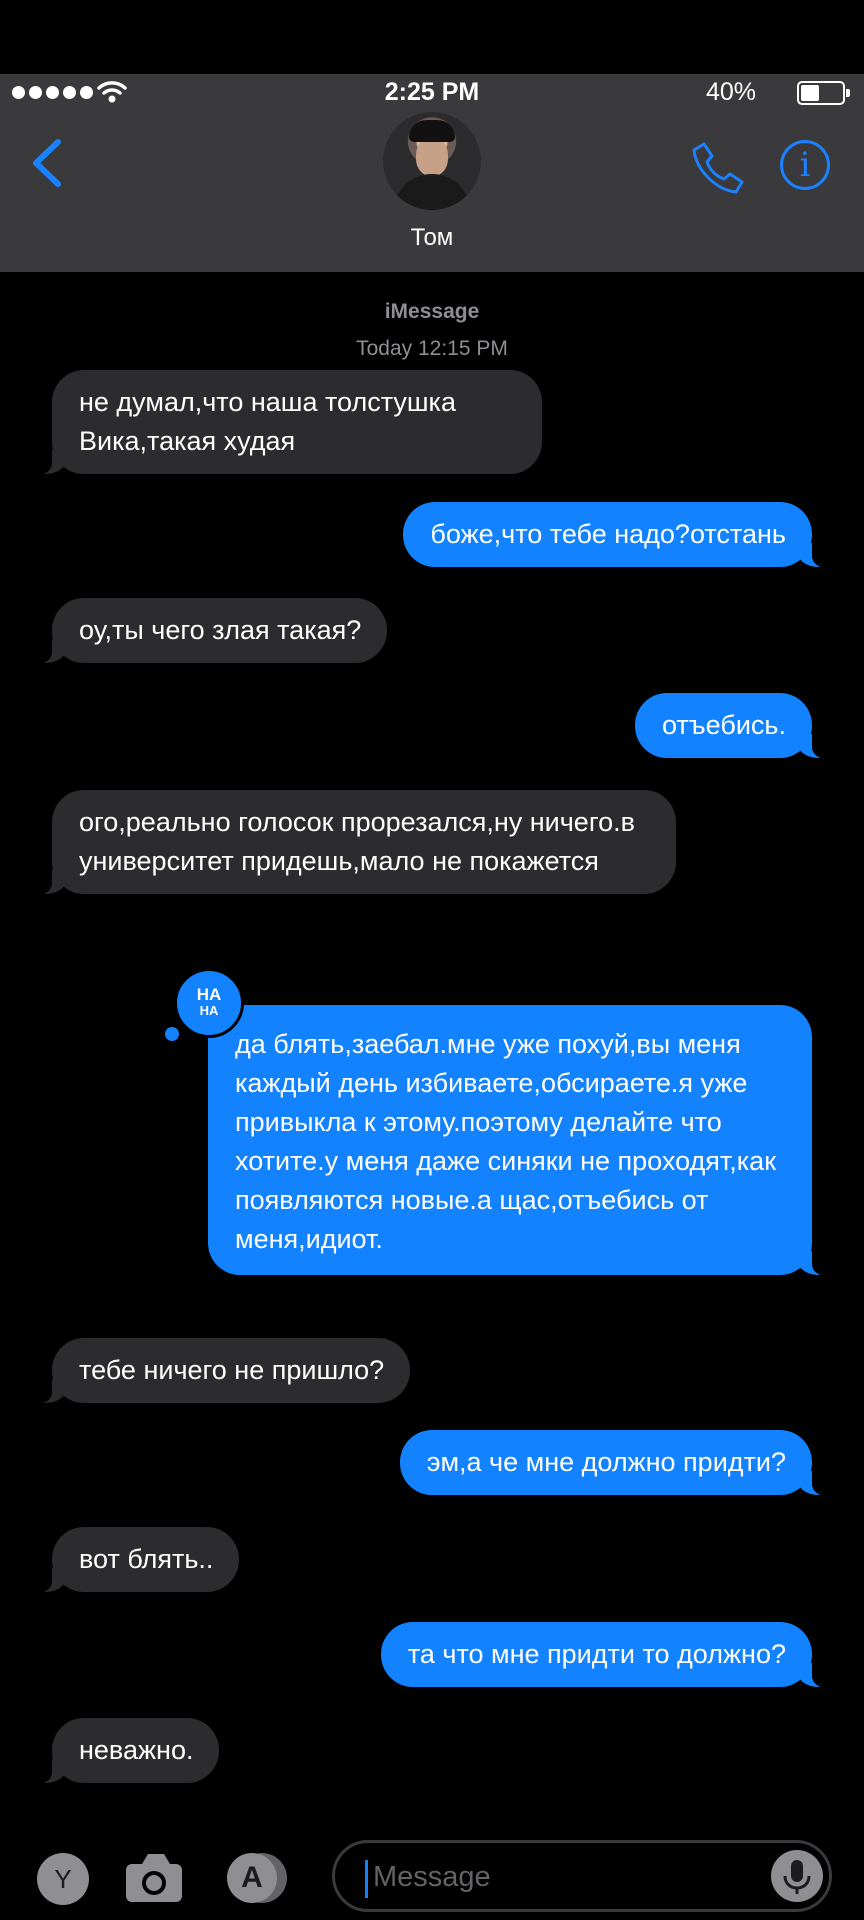 The height and width of the screenshot is (1920, 864). I want to click on battery-percent: 40%, so click(730, 92).